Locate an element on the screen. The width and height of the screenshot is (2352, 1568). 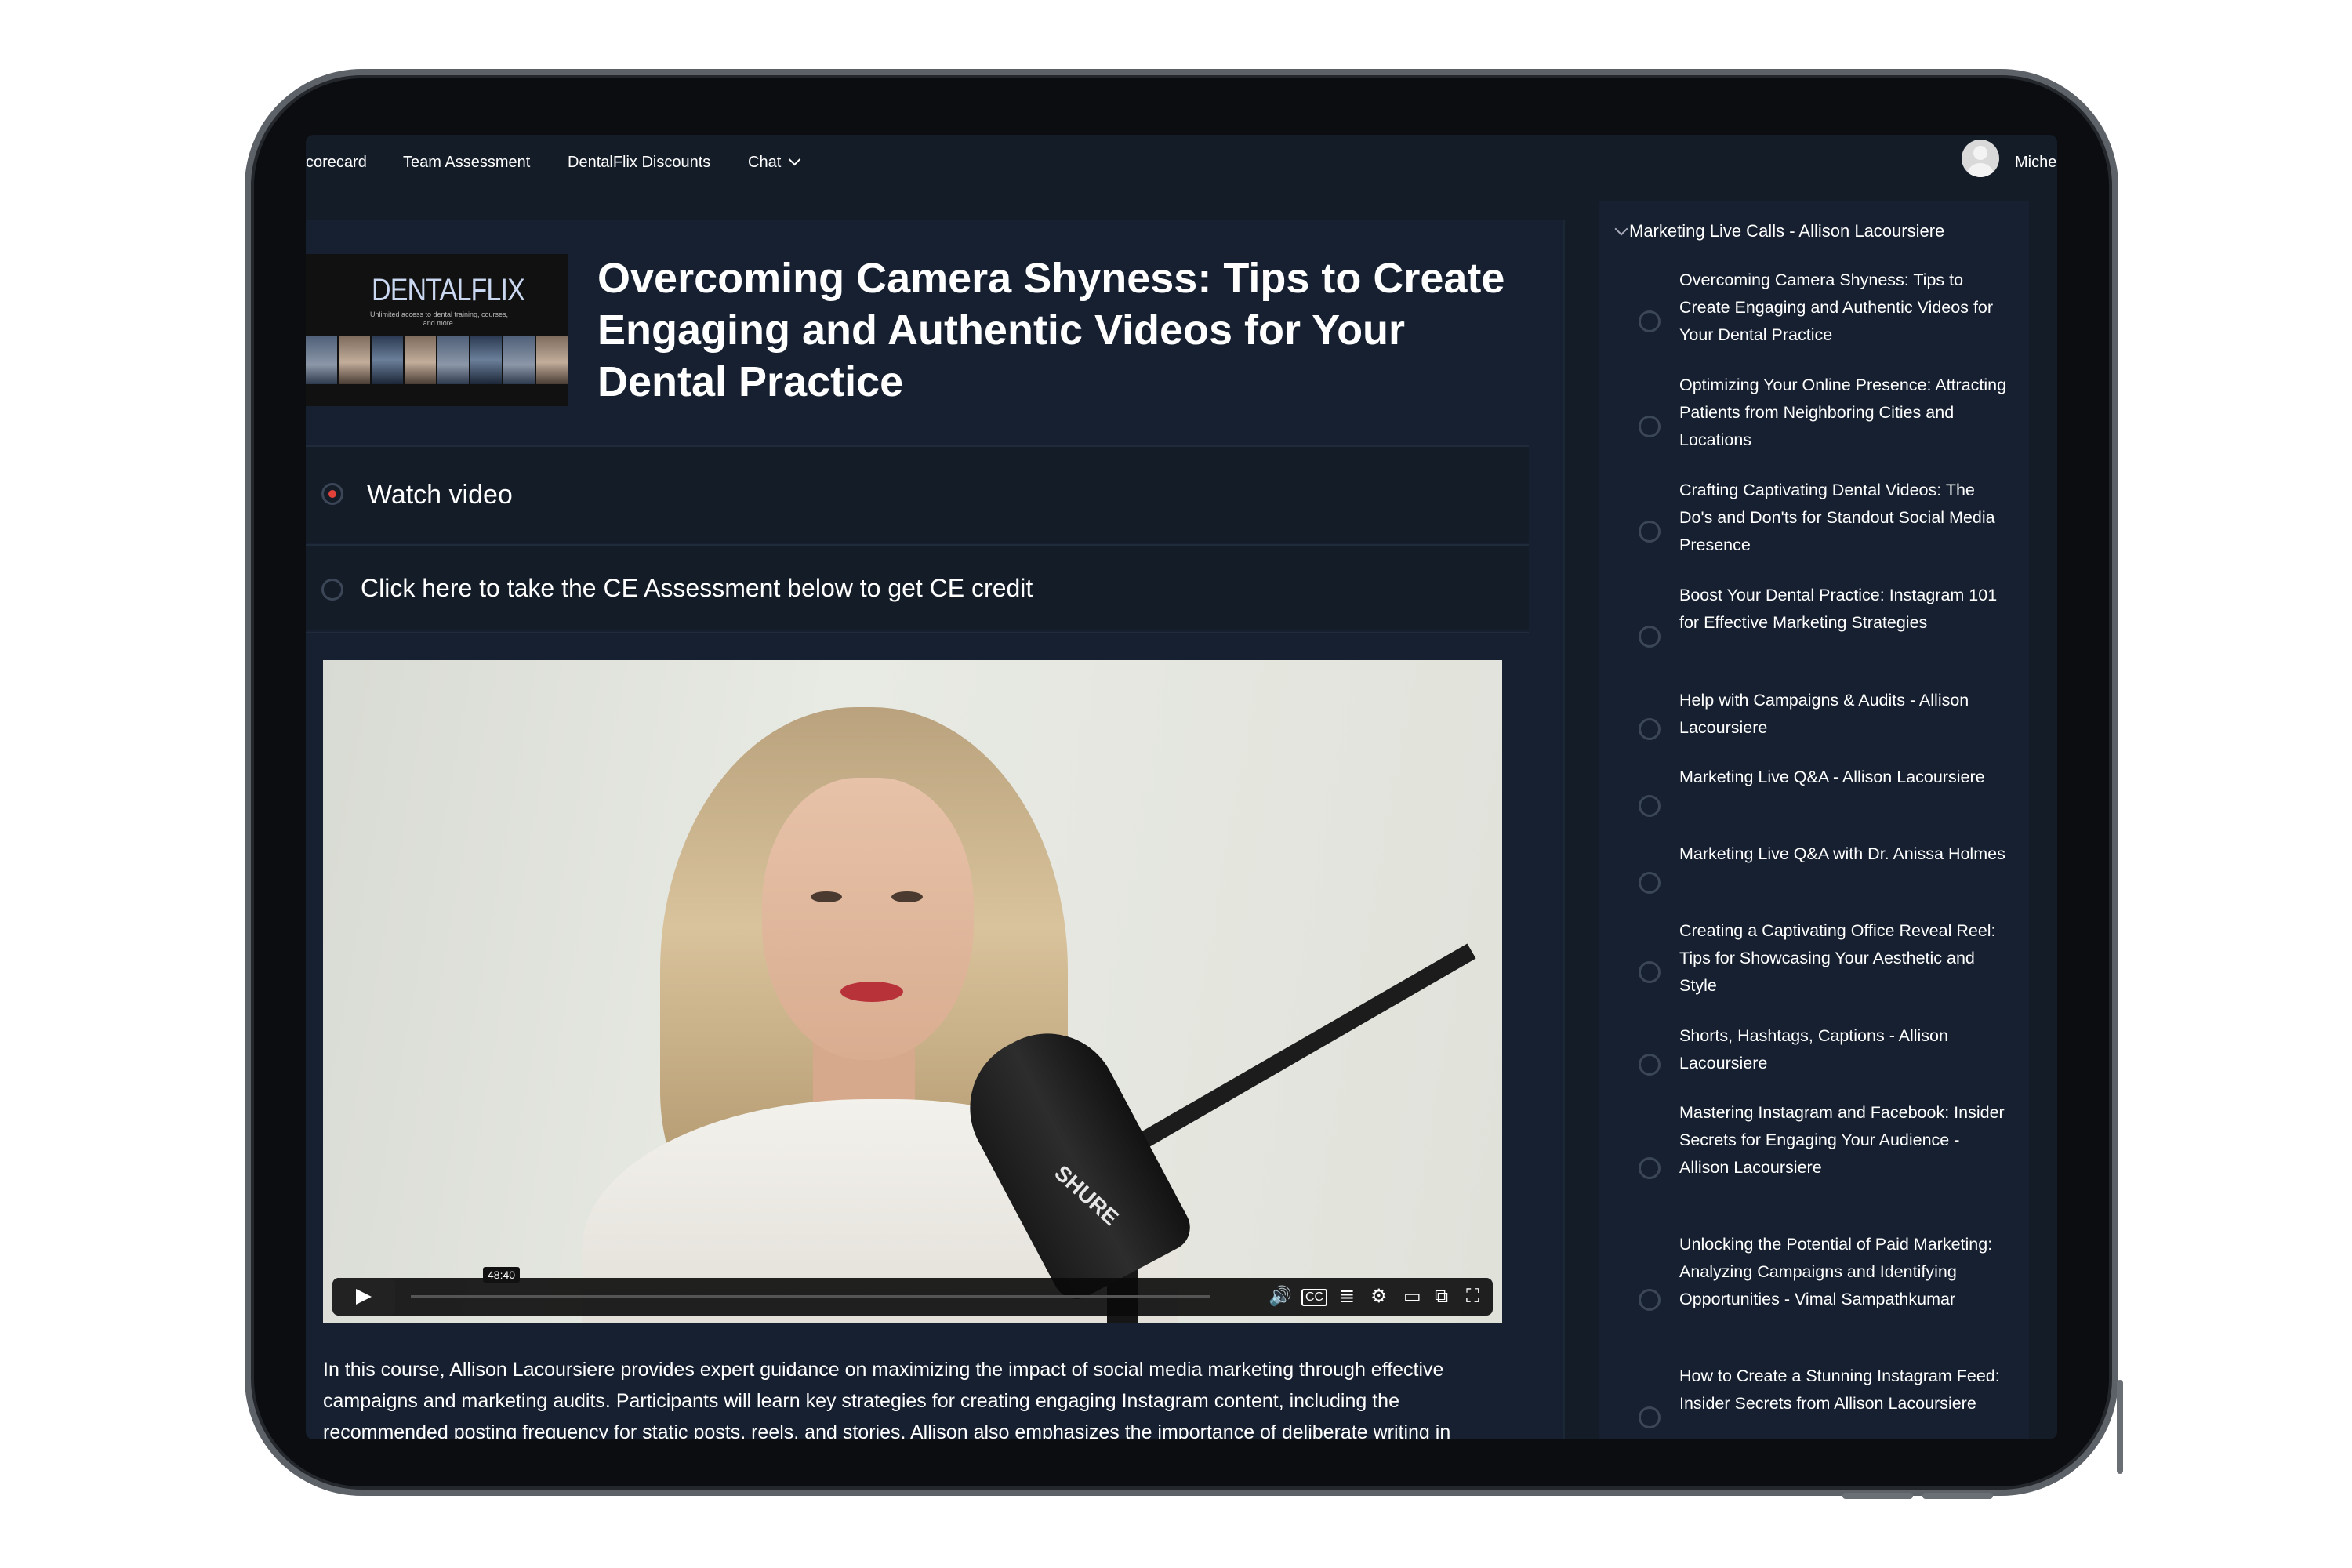
transcript-icon: ≣ is located at coordinates (1347, 1297).